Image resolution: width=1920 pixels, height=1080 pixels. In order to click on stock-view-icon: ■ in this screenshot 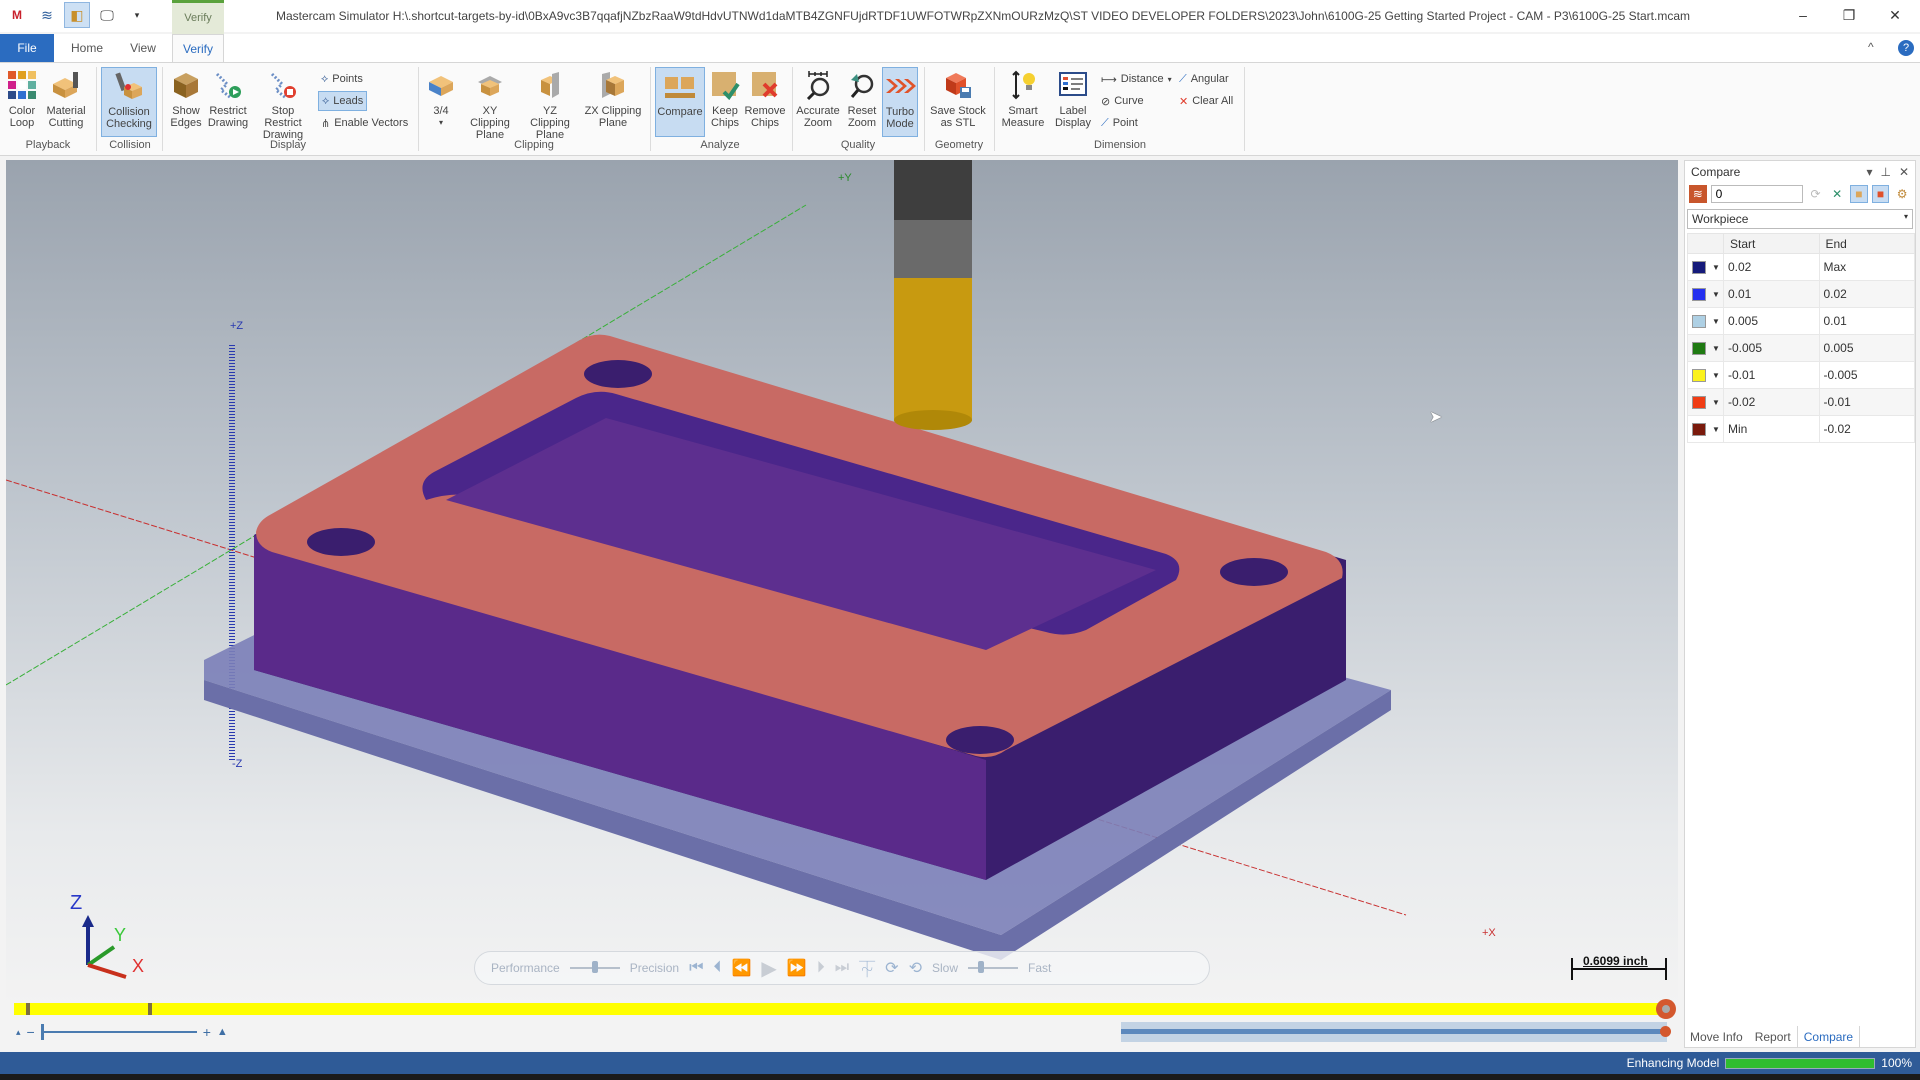, I will do `click(1858, 194)`.